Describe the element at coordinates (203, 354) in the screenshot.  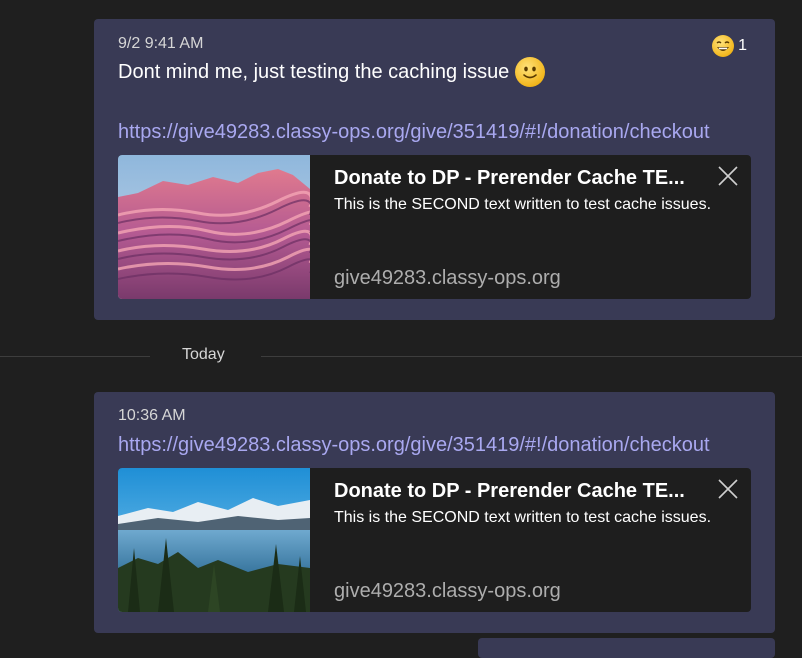
I see `day-separator-label: Today` at that location.